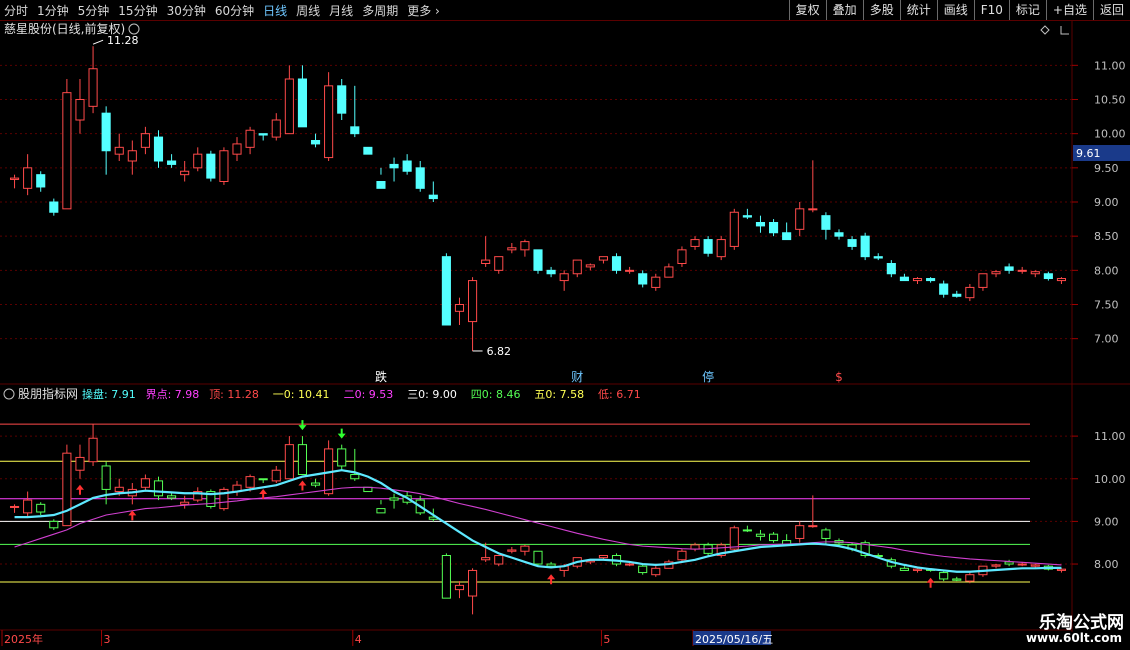 The width and height of the screenshot is (1130, 650). Describe the element at coordinates (606, 639) in the screenshot. I see `date-label-3: 5` at that location.